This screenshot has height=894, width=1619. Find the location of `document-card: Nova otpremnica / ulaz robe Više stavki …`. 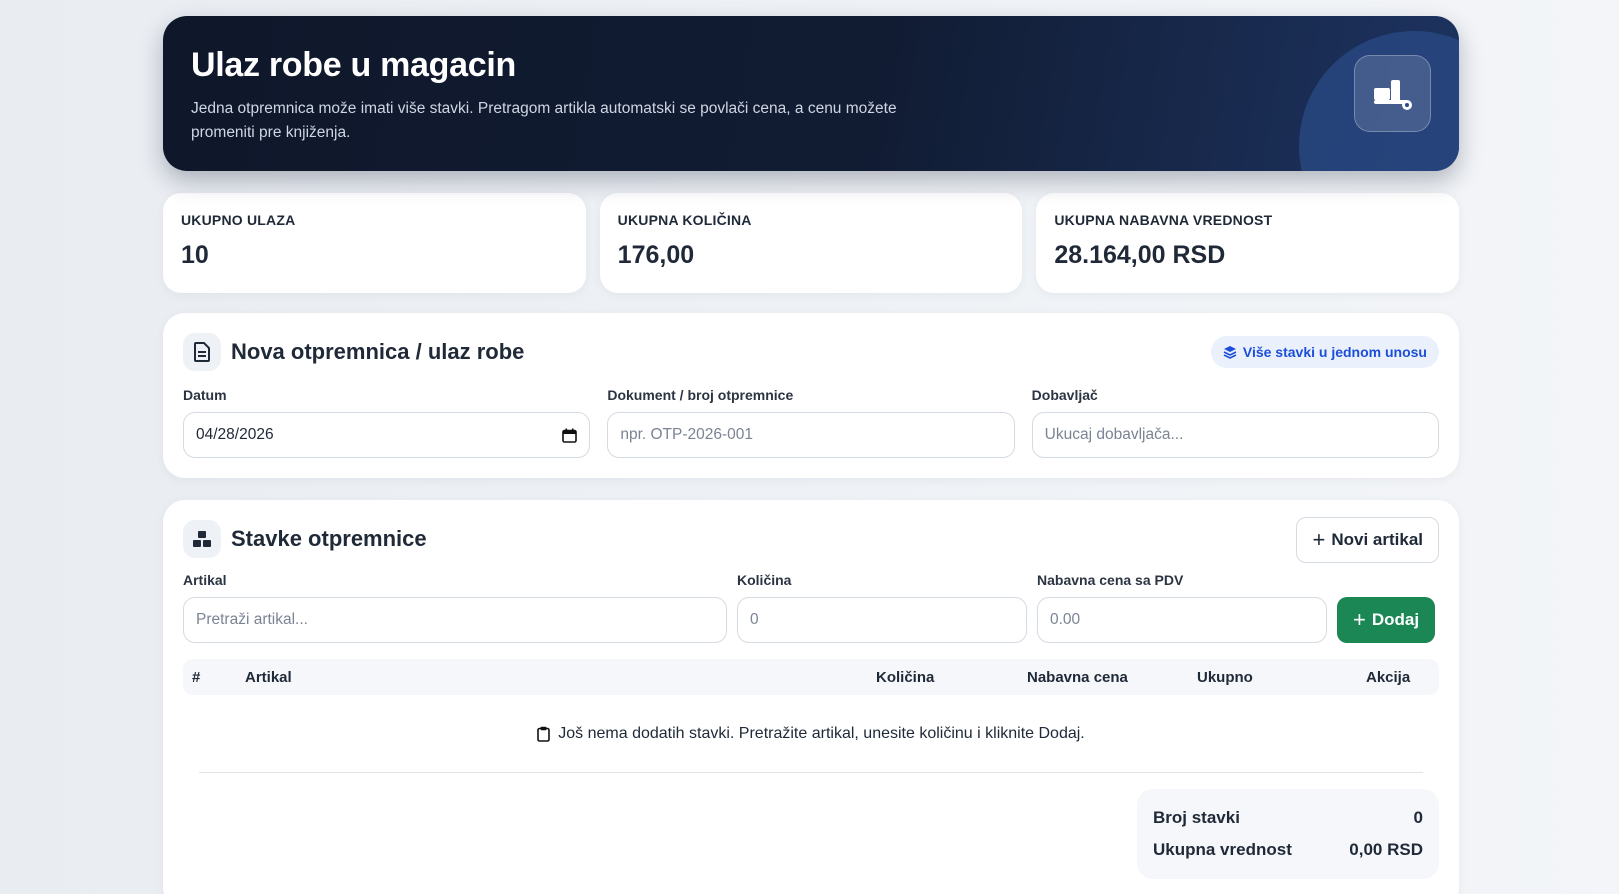

document-card: Nova otpremnica / ulaz robe Više stavki … is located at coordinates (811, 395).